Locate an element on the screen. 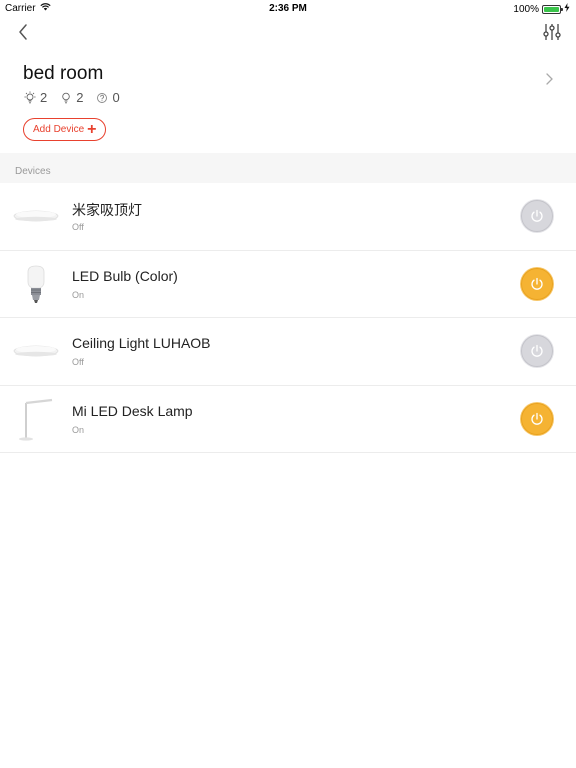 The image size is (576, 768). desk-lamp-icon is located at coordinates (36, 420).